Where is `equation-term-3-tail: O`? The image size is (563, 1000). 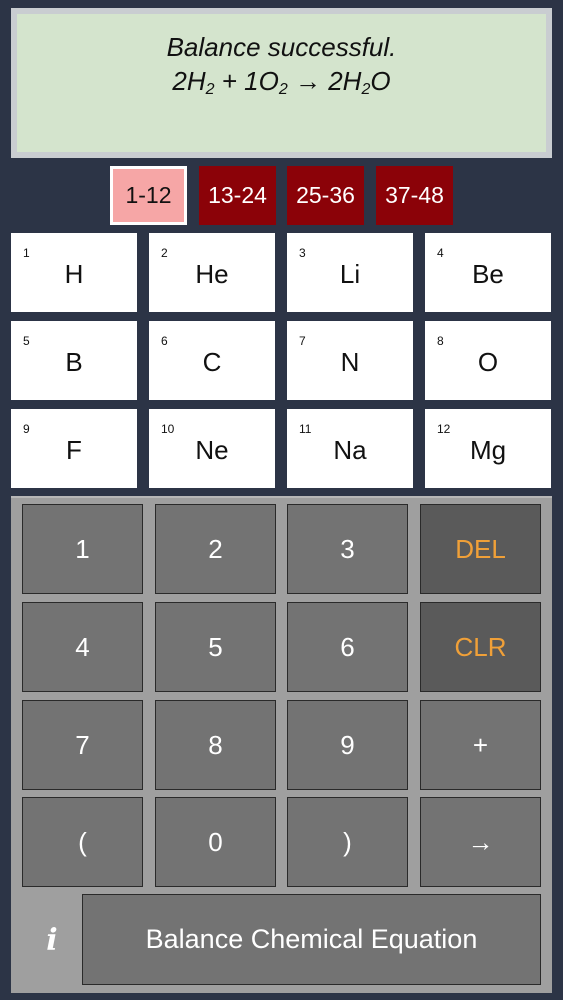 equation-term-3-tail: O is located at coordinates (380, 81).